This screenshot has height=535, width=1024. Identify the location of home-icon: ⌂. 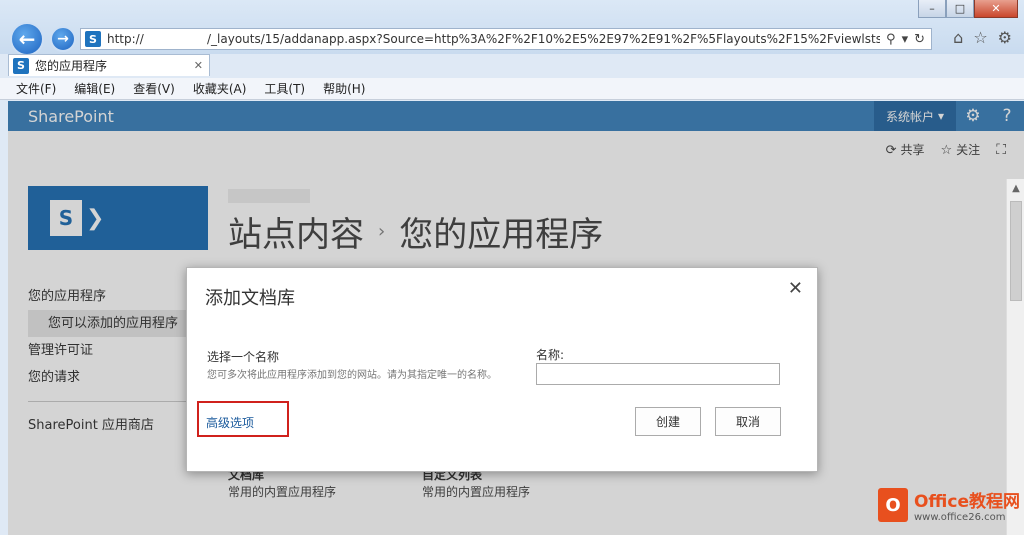
(958, 37).